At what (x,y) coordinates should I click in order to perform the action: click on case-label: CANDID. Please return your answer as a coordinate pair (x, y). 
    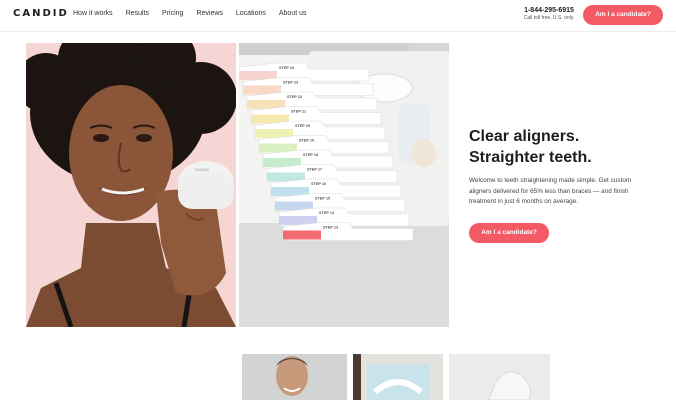
    Looking at the image, I should click on (201, 169).